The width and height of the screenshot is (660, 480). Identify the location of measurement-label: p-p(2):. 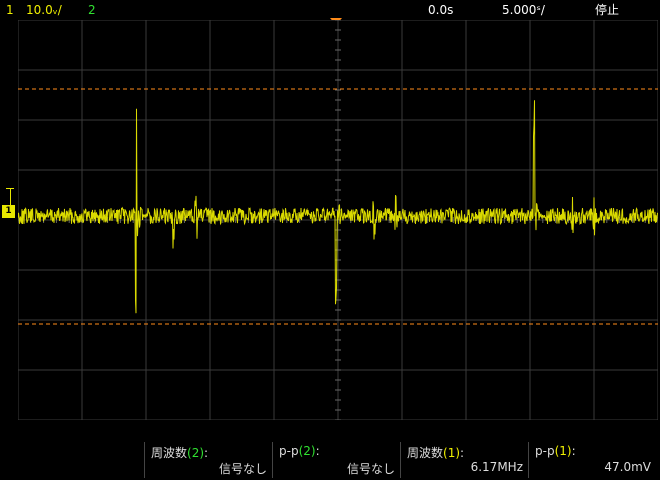
(299, 451).